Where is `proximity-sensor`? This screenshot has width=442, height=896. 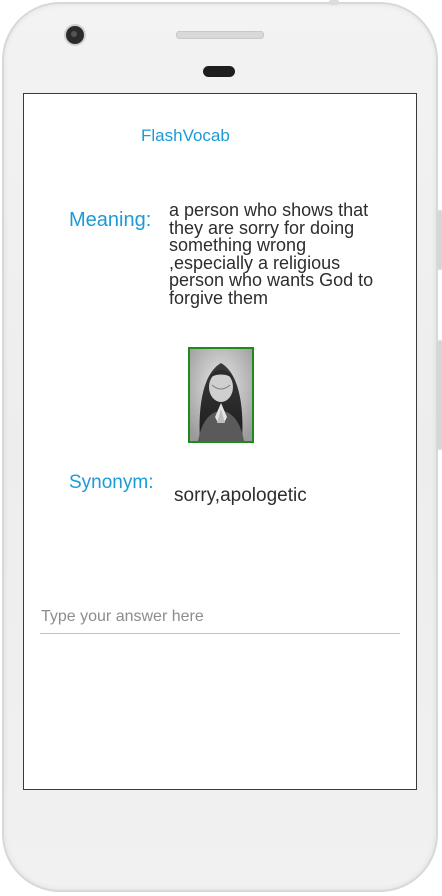 proximity-sensor is located at coordinates (219, 71).